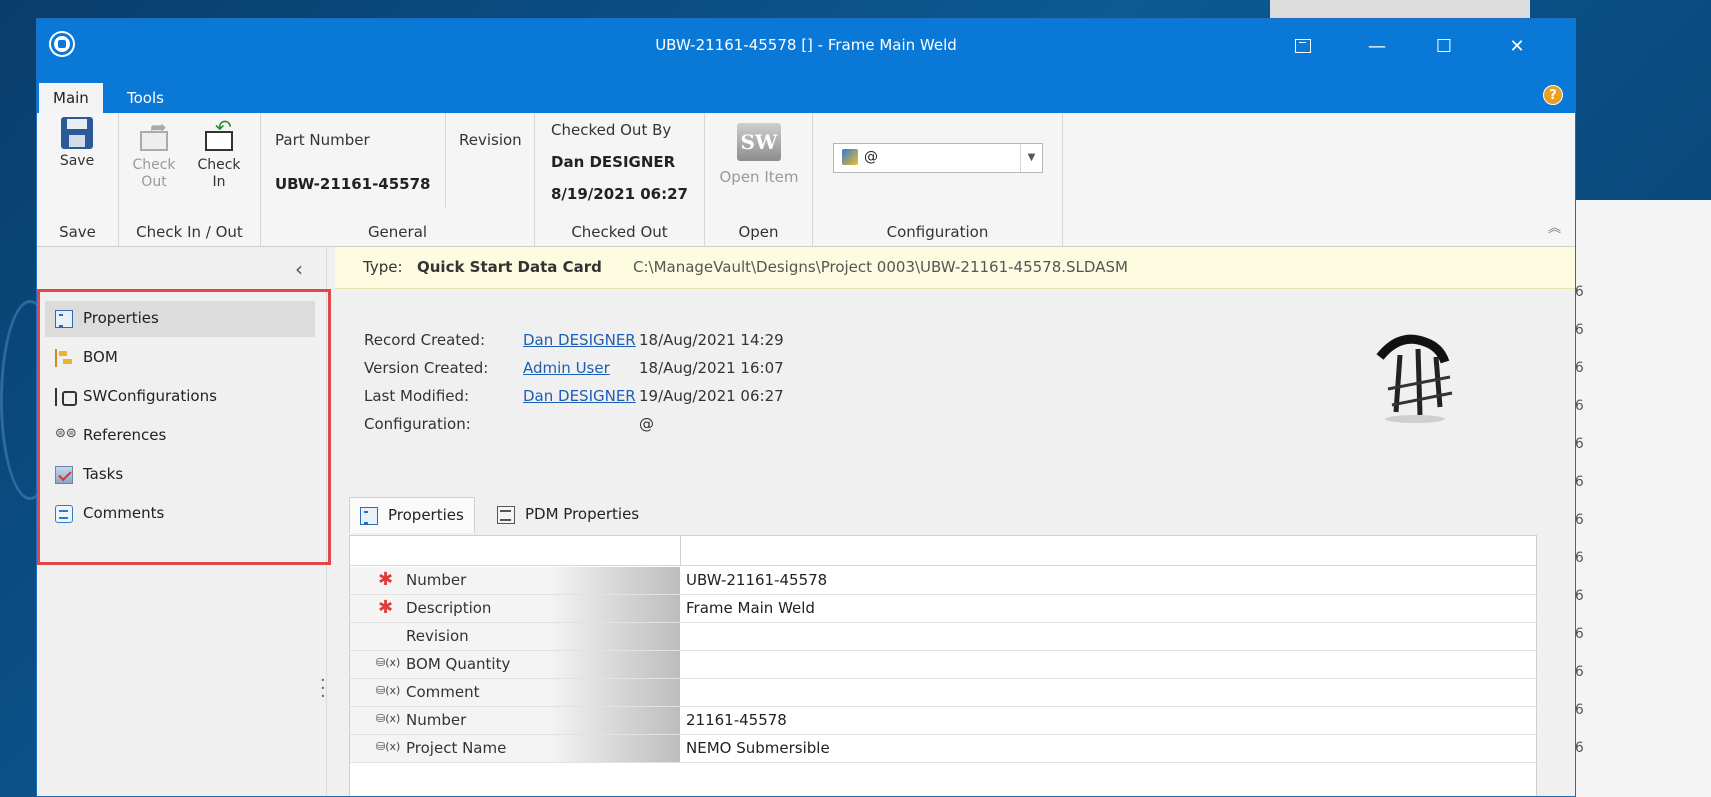 This screenshot has height=797, width=1711. Describe the element at coordinates (78, 180) in the screenshot. I see `ribbon-group-save: Save Save` at that location.